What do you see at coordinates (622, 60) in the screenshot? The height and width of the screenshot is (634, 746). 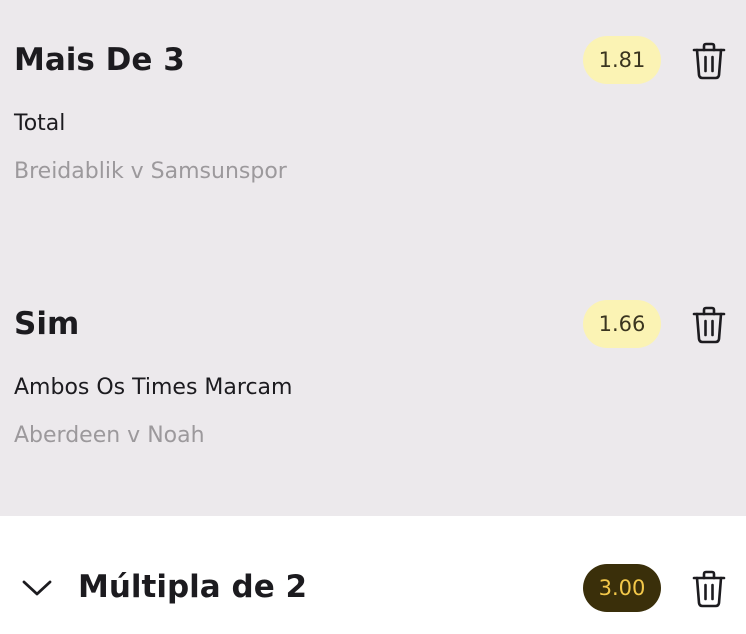 I see `odds-badge: 1.81` at bounding box center [622, 60].